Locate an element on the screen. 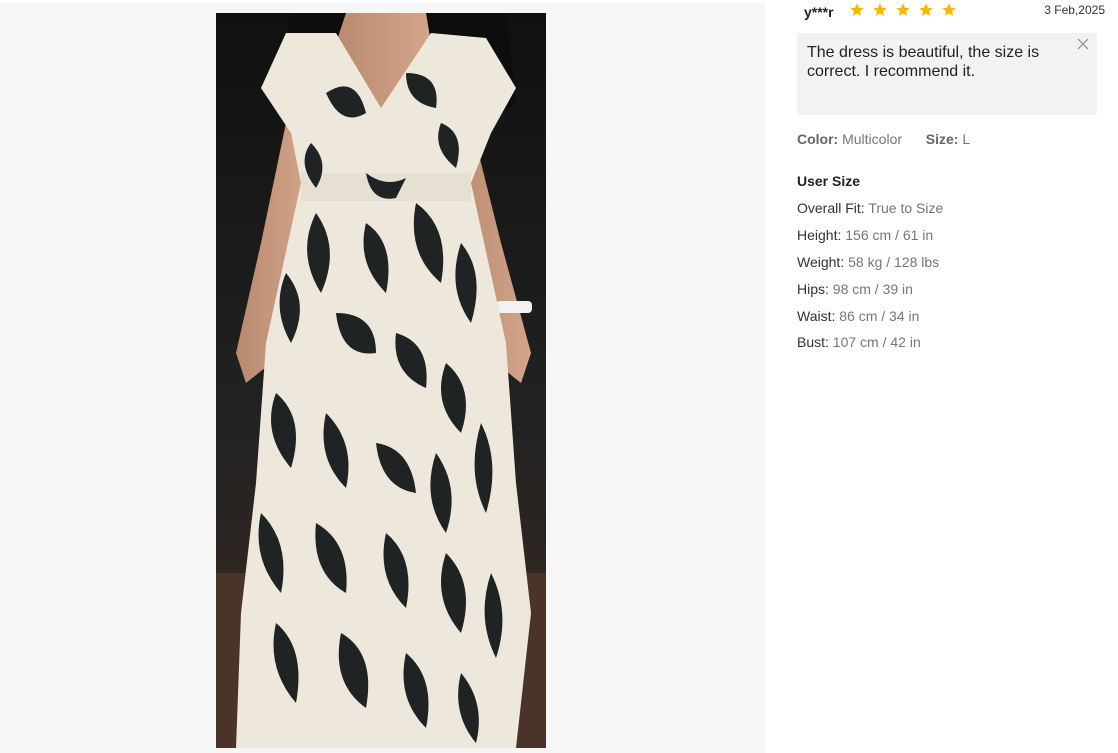  size-row-overall-fit: Overall Fit: True to Size is located at coordinates (870, 213).